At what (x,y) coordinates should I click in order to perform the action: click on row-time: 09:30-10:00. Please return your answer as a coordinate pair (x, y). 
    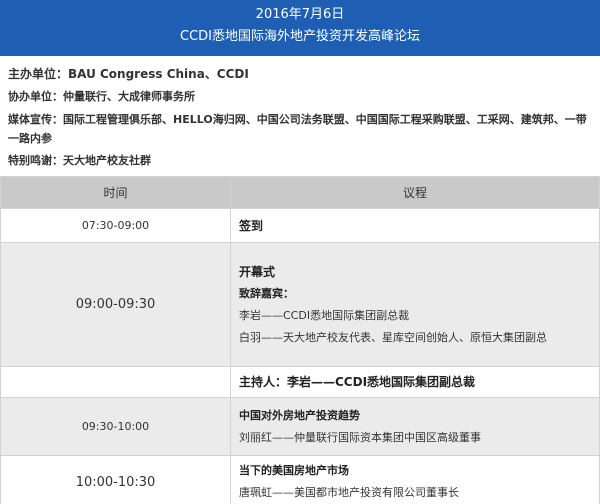
    Looking at the image, I should click on (115, 426).